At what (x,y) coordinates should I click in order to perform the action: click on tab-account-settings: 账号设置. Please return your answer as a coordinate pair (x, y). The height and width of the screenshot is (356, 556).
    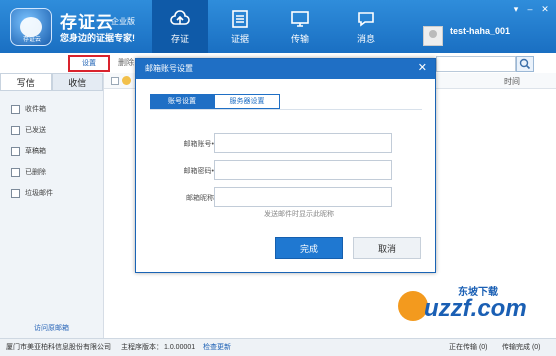
    Looking at the image, I should click on (182, 101).